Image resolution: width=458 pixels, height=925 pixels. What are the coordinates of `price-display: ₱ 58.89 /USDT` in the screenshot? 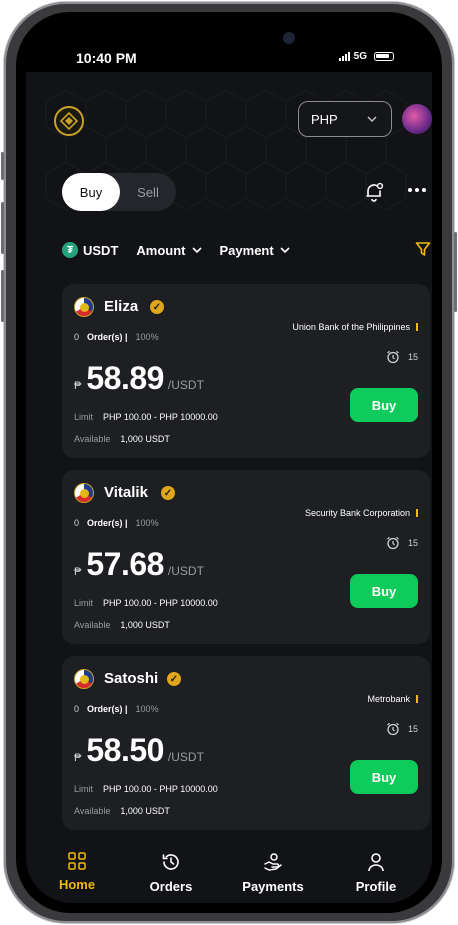 It's located at (139, 378).